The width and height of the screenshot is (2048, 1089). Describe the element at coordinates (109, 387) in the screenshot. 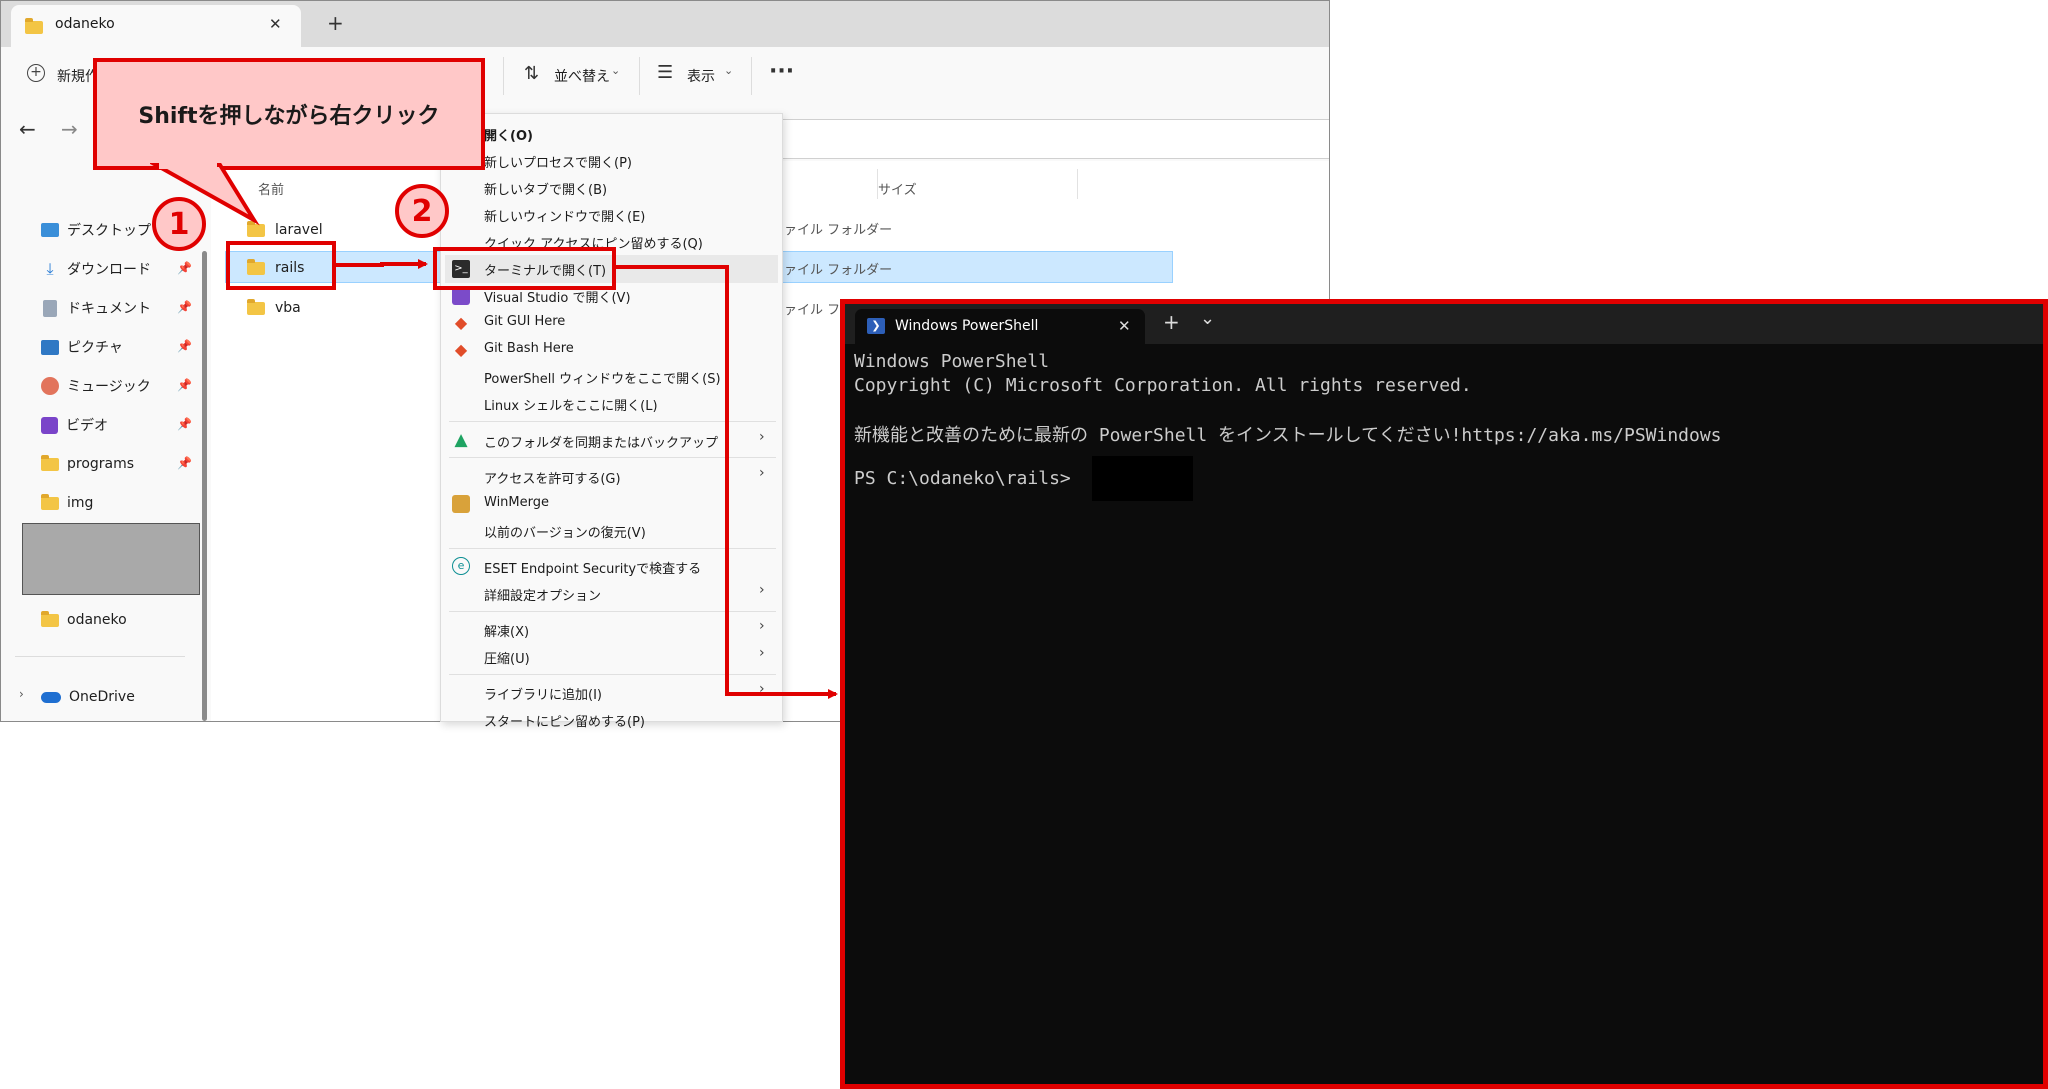

I see `sidebar-item-label: ミュージック` at that location.